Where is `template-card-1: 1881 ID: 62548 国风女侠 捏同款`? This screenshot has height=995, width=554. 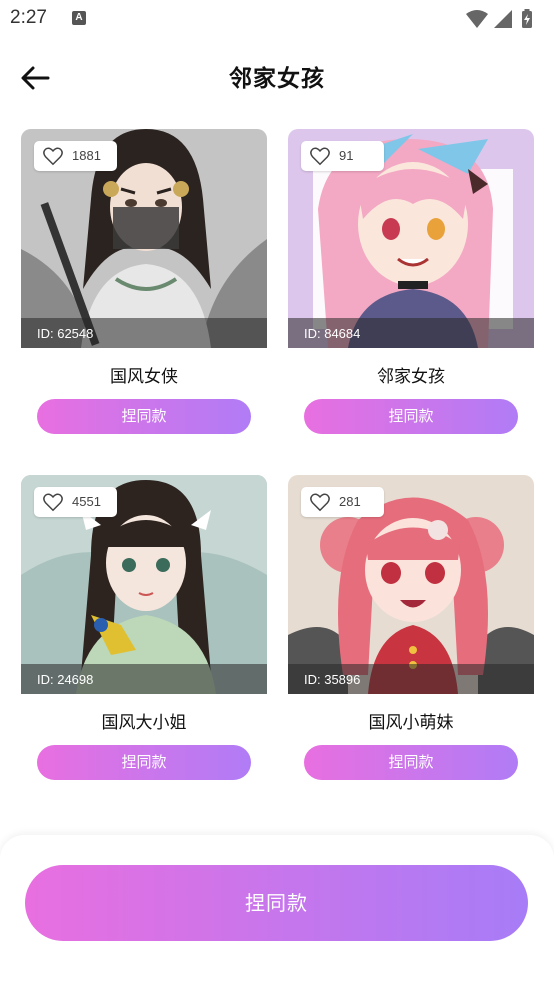
template-card-1: 1881 ID: 62548 国风女侠 捏同款 is located at coordinates (144, 281).